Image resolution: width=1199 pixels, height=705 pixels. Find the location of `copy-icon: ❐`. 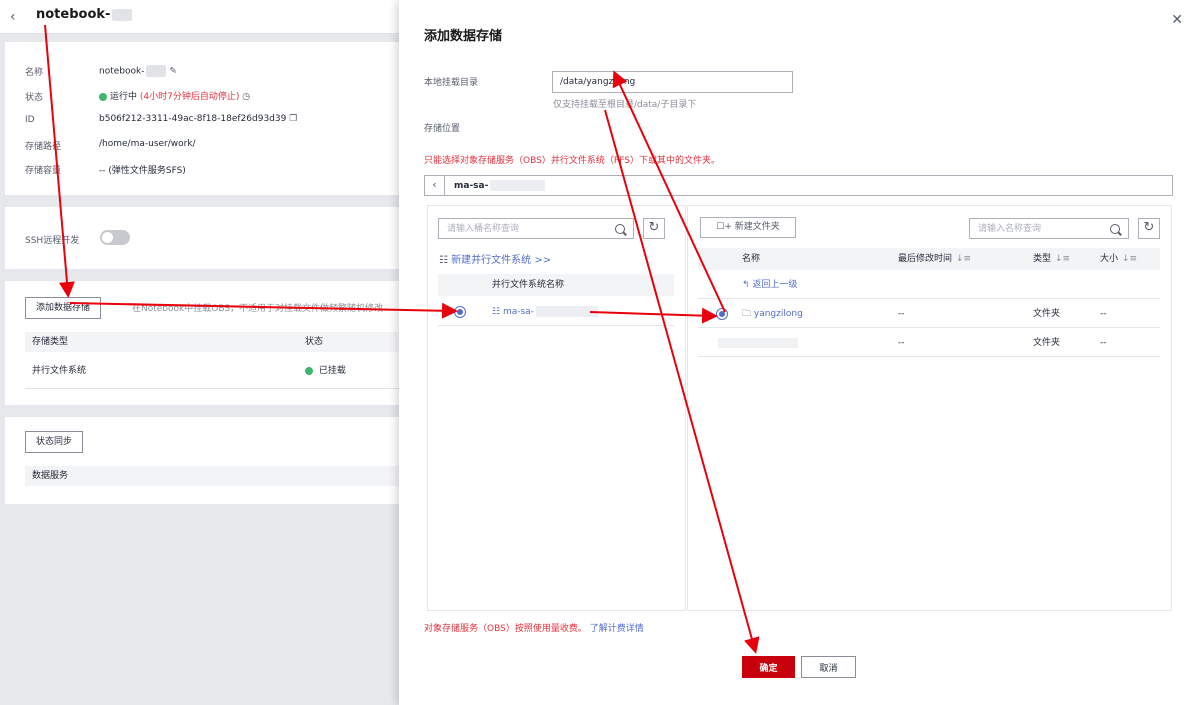

copy-icon: ❐ is located at coordinates (293, 119).